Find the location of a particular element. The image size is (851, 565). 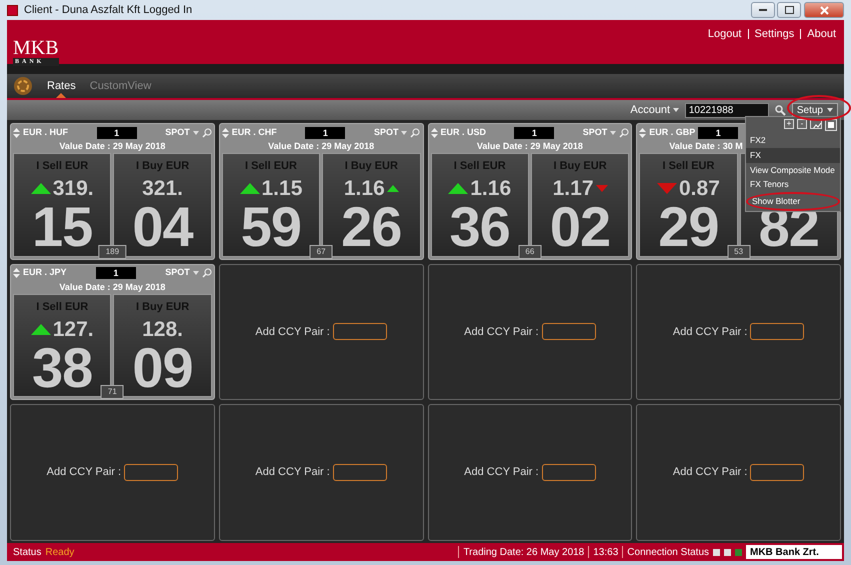

price-digits: 36 is located at coordinates (480, 227).